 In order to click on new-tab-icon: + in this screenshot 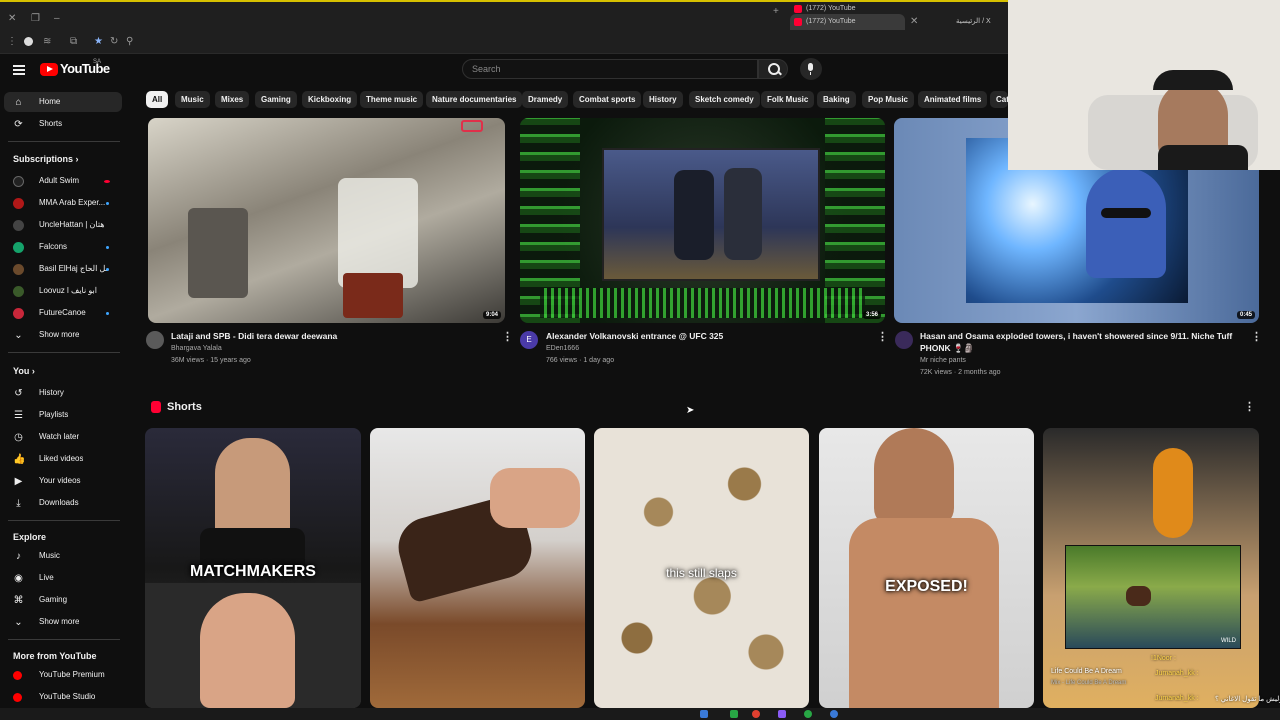, I will do `click(776, 12)`.